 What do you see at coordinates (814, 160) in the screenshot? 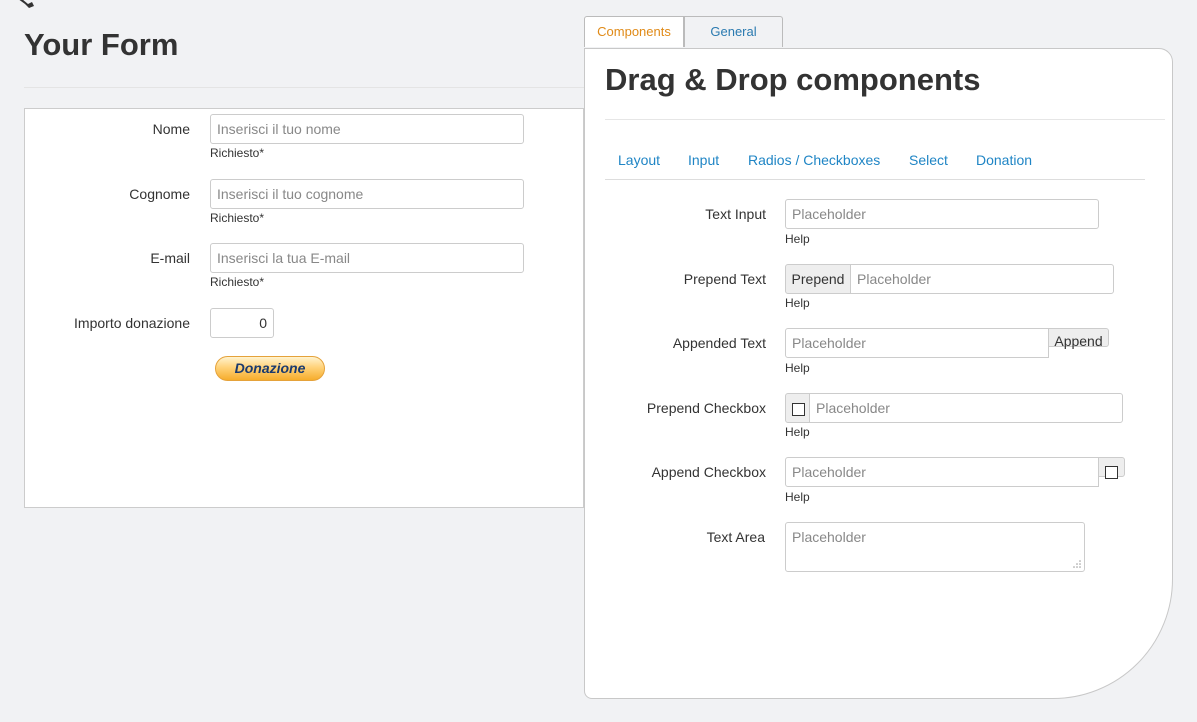
I see `nav-radios-checkboxes: Radios / Checkboxes` at bounding box center [814, 160].